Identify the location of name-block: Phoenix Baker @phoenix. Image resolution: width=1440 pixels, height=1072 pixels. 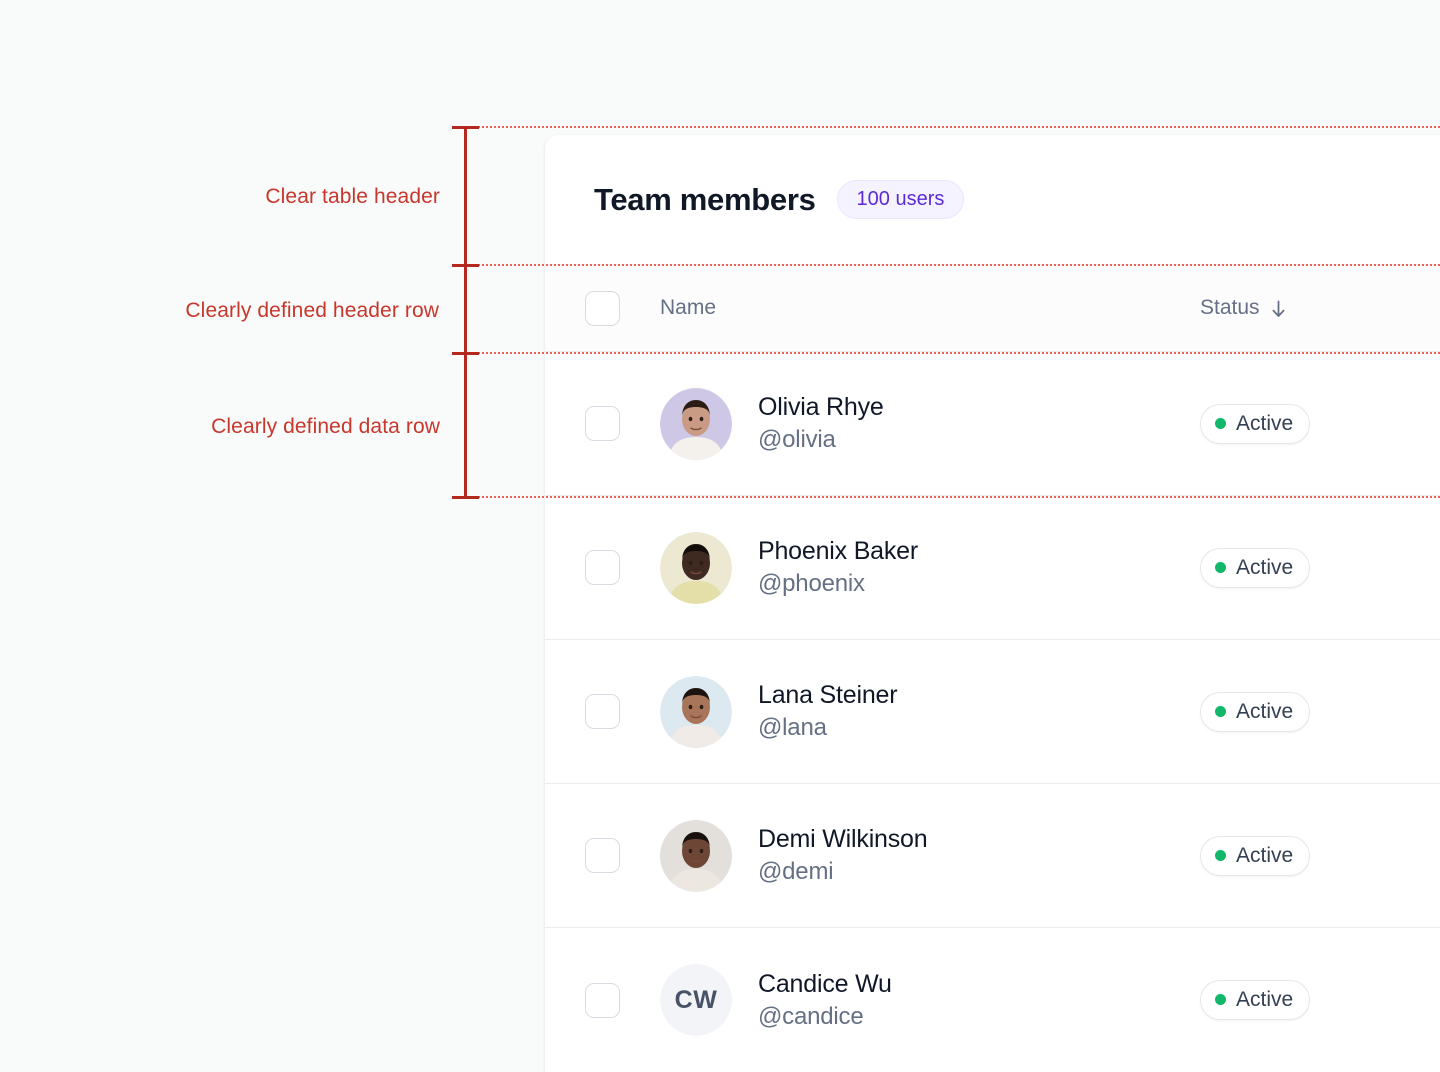
(838, 567).